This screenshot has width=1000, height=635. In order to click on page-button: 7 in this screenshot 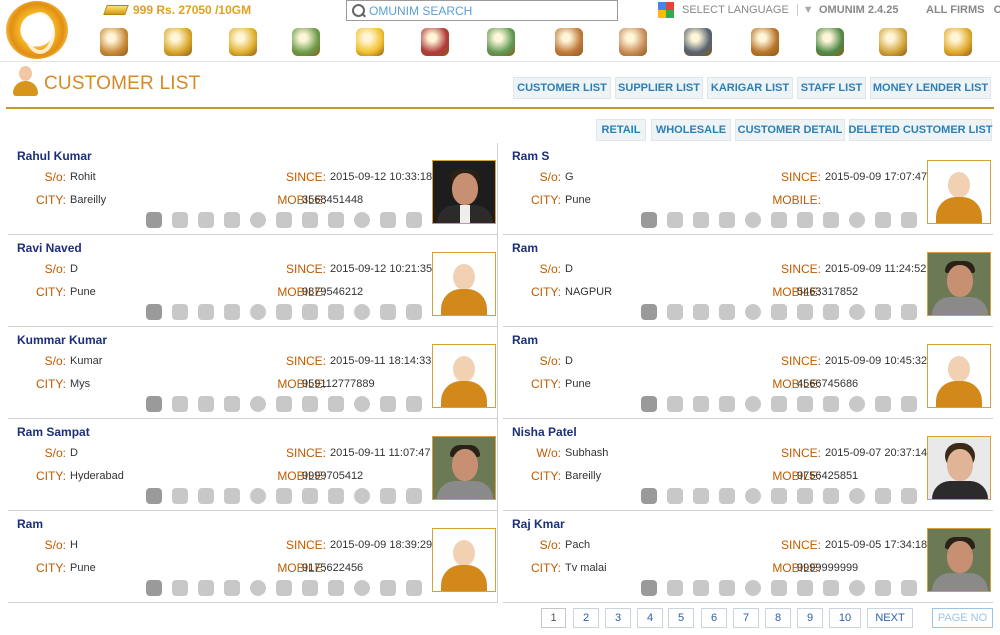, I will do `click(746, 618)`.